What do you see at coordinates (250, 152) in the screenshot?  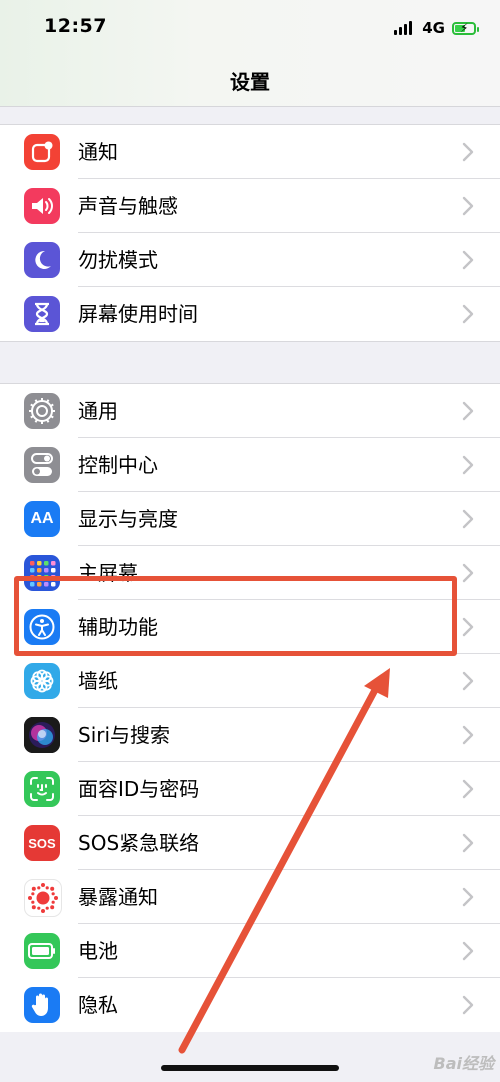 I see `settings-row-notifications: 通知` at bounding box center [250, 152].